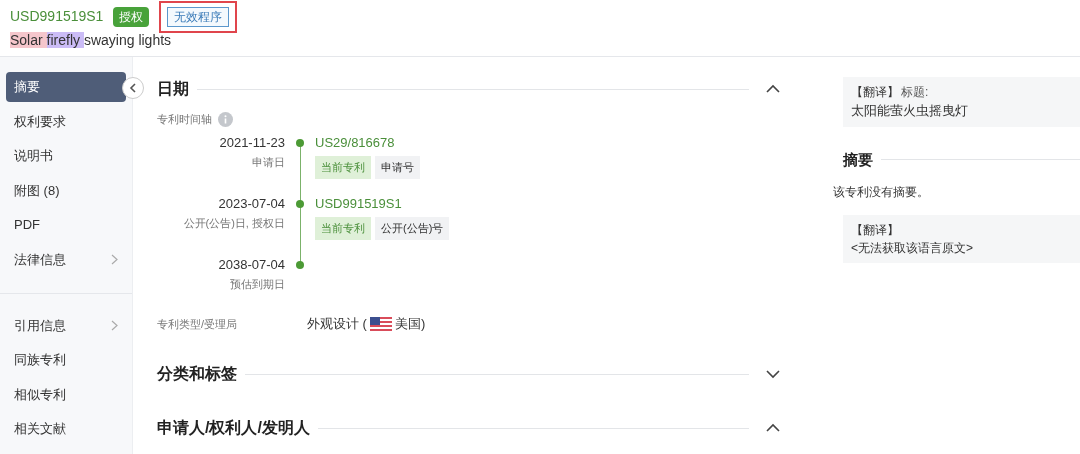  I want to click on status-badge: 授权, so click(131, 16).